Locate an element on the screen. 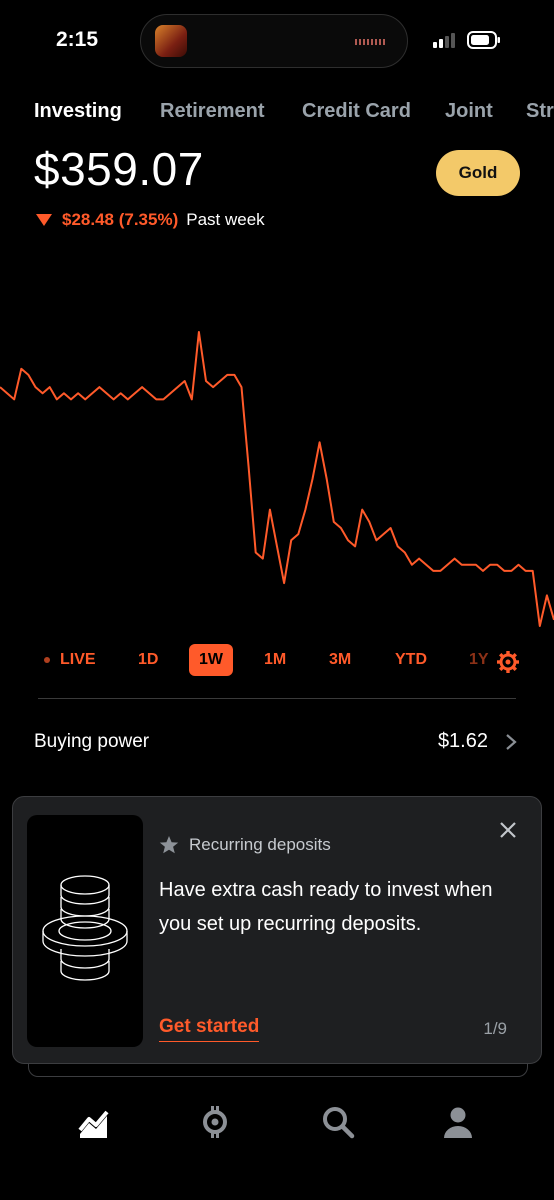 This screenshot has width=554, height=1200. range-1y: 1Y is located at coordinates (479, 660).